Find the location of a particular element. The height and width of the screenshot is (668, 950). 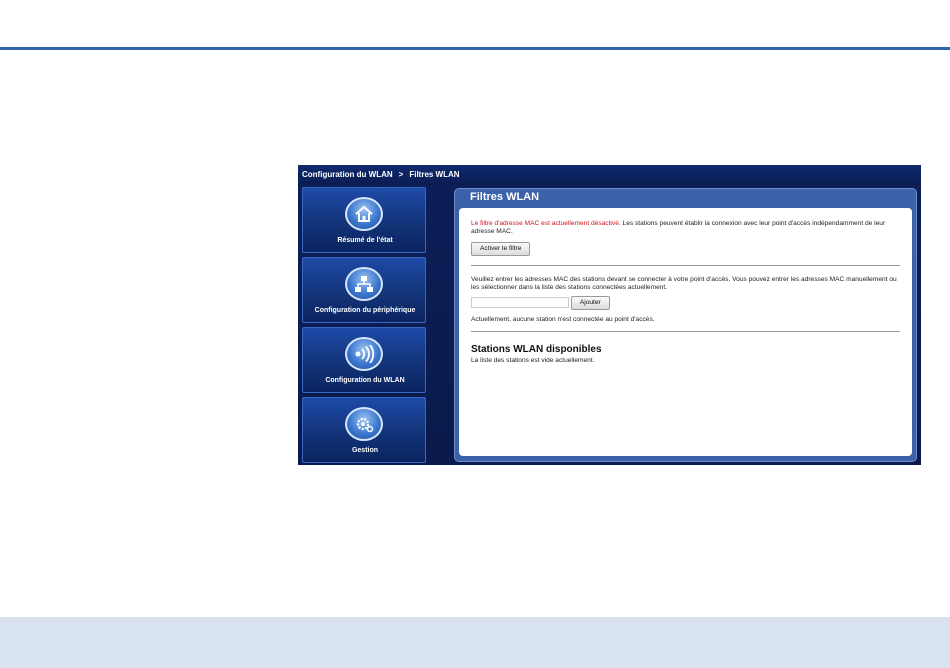

page-bottom-band is located at coordinates (475, 642).